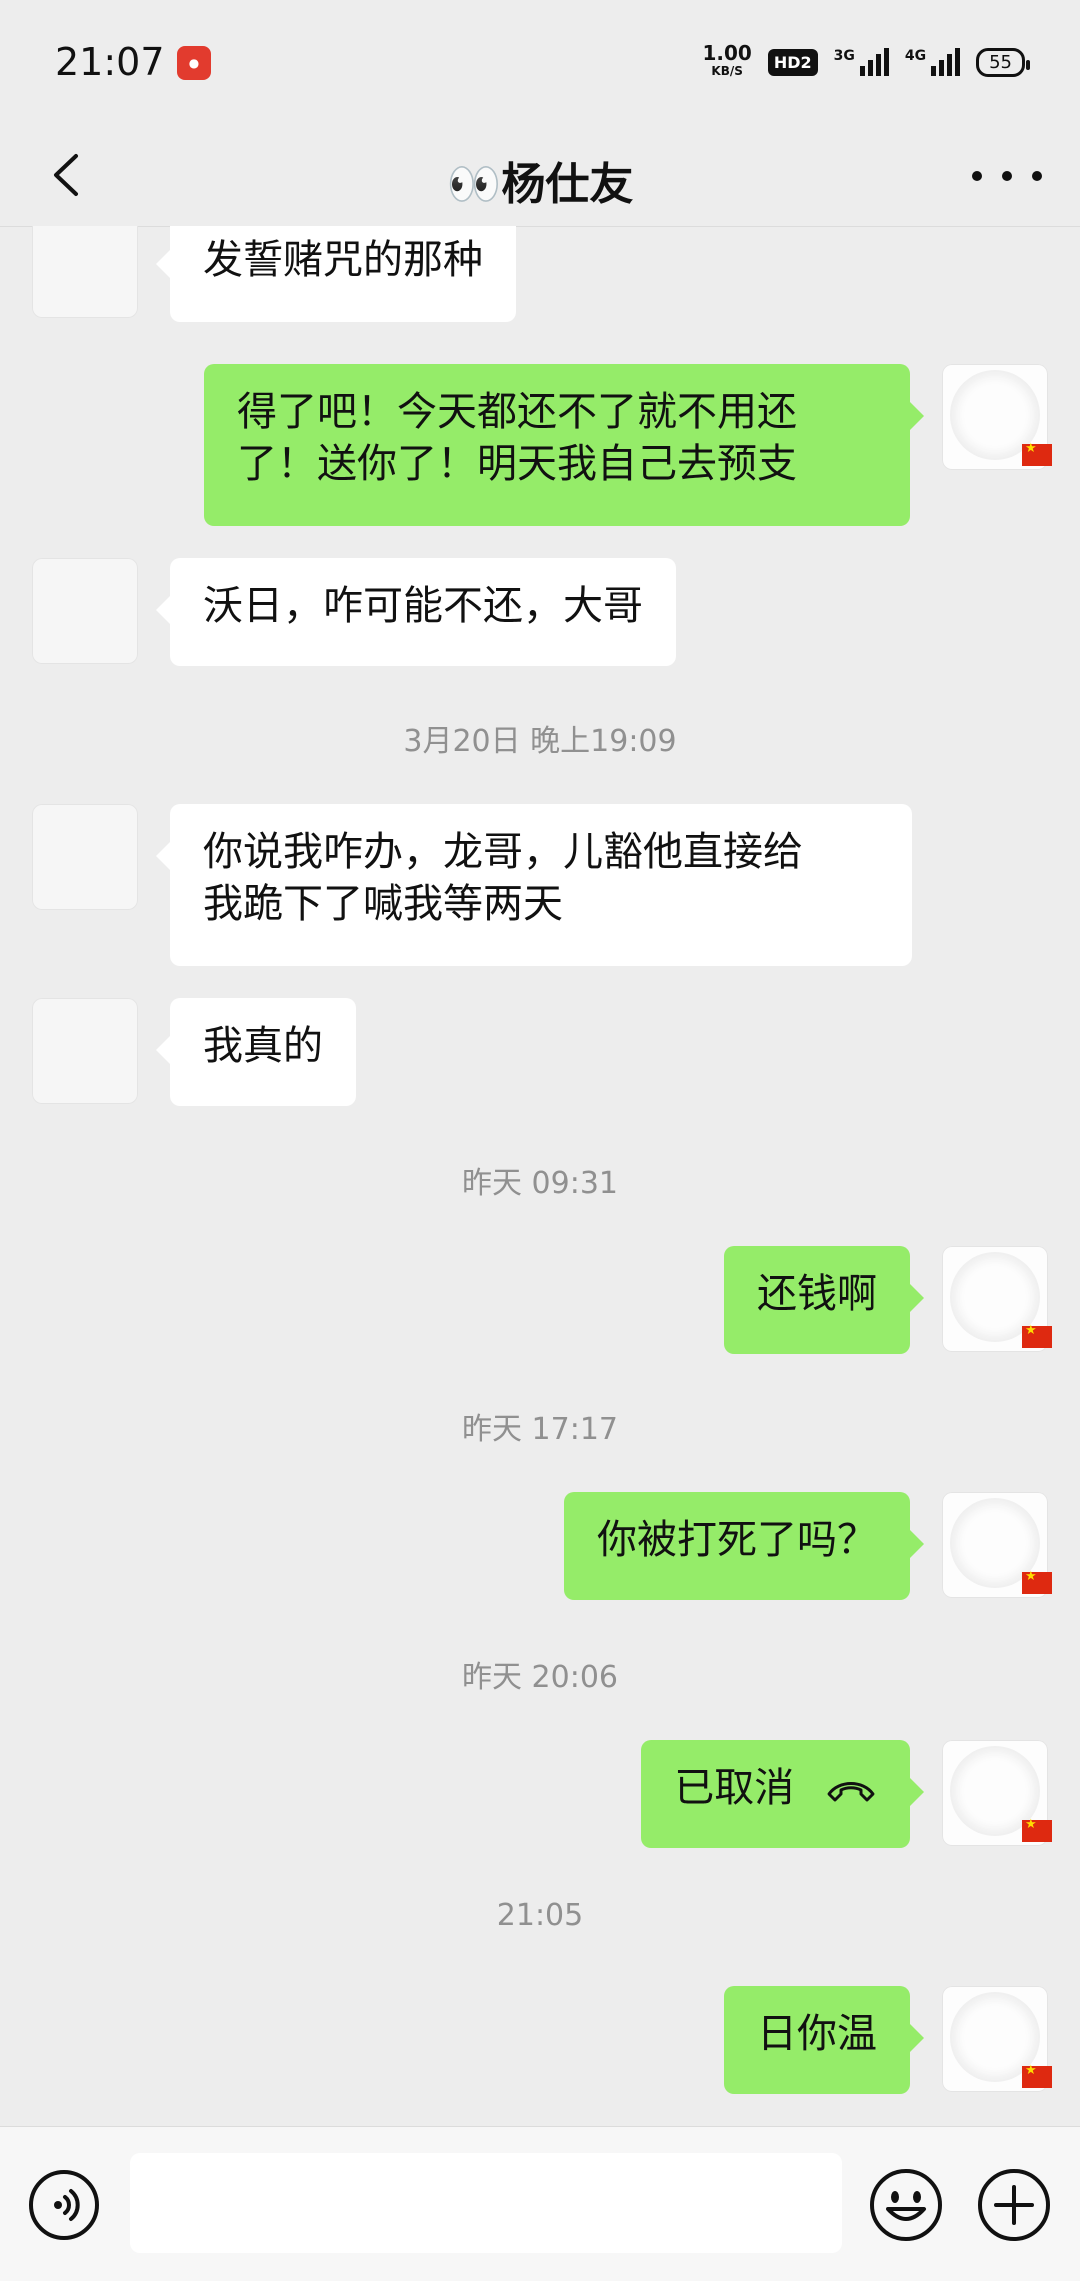  I want to click on message-timestamp: 昨天 20:06, so click(540, 1677).